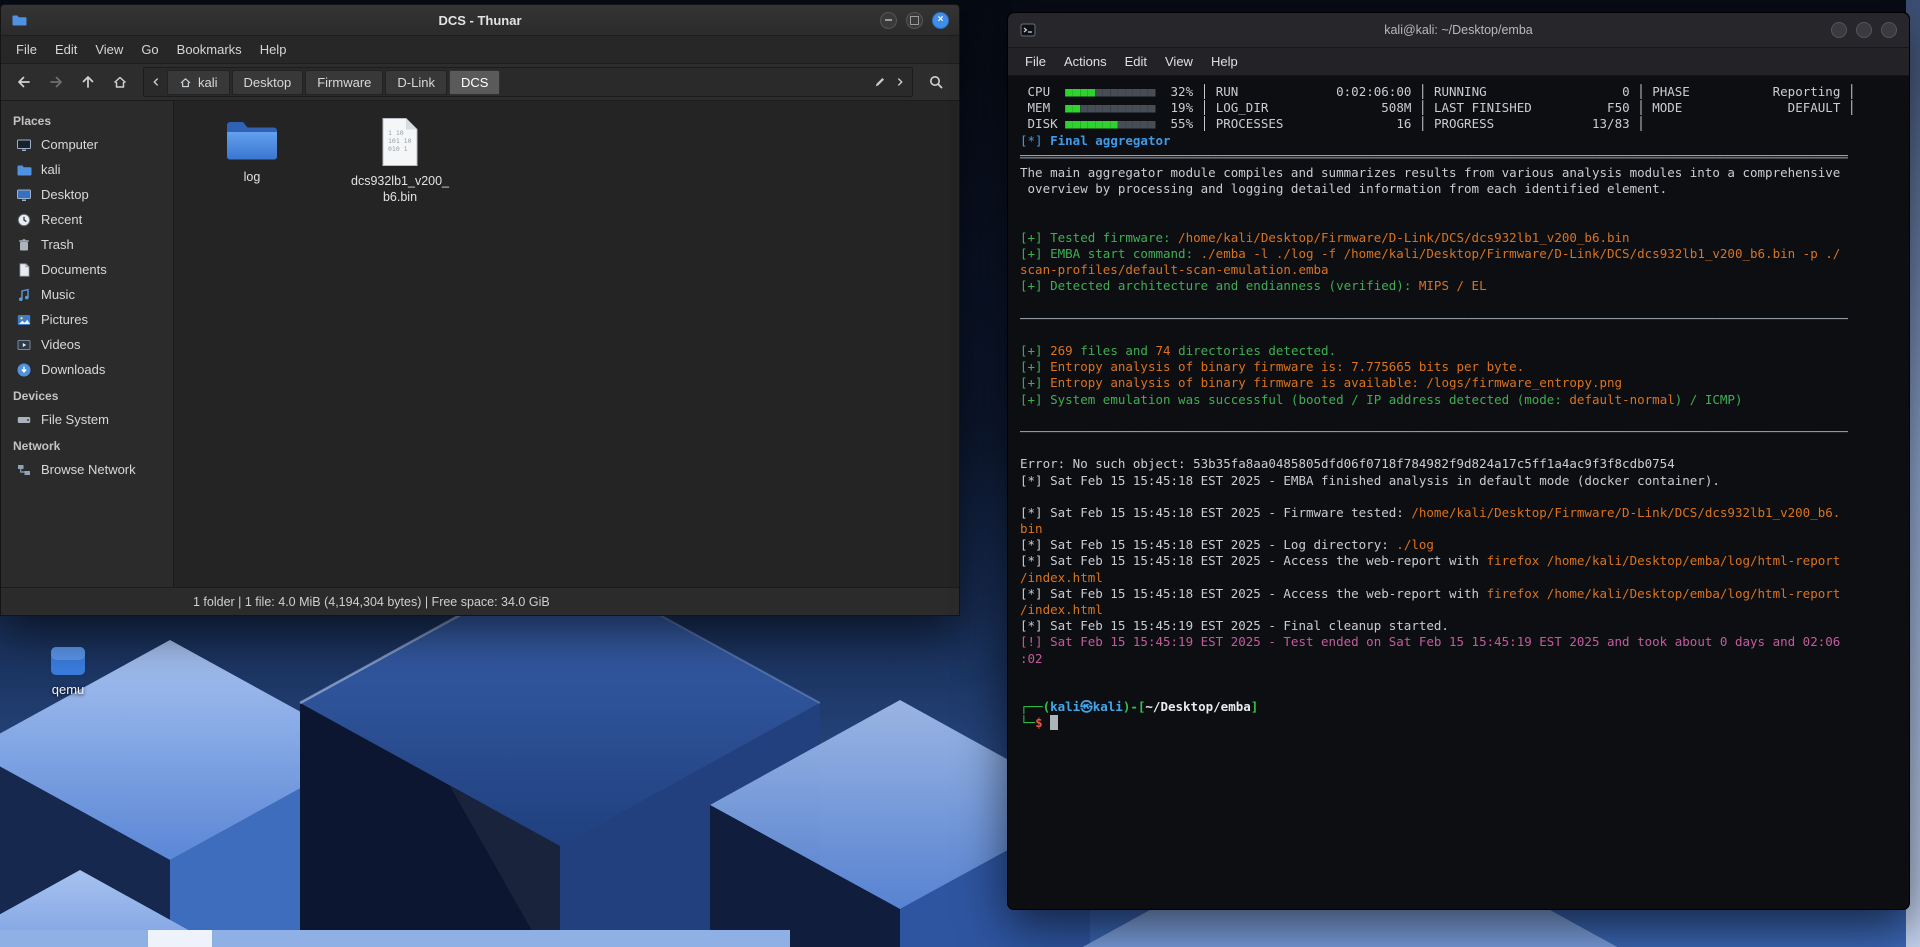  Describe the element at coordinates (1452, 286) in the screenshot. I see `text-segment: MIPS / EL` at that location.